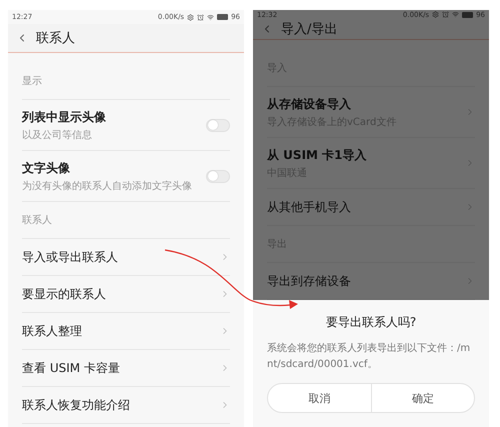 The height and width of the screenshot is (427, 500). What do you see at coordinates (107, 186) in the screenshot?
I see `row-subtitle: 为没有头像的联系人自动添加文字头像` at bounding box center [107, 186].